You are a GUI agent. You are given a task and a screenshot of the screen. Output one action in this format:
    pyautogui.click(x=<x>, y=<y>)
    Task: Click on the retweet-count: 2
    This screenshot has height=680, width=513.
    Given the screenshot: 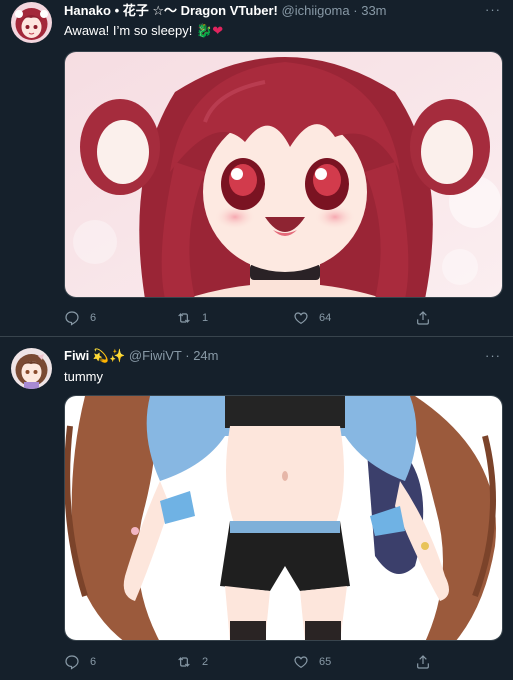 What is the action you would take?
    pyautogui.click(x=205, y=662)
    